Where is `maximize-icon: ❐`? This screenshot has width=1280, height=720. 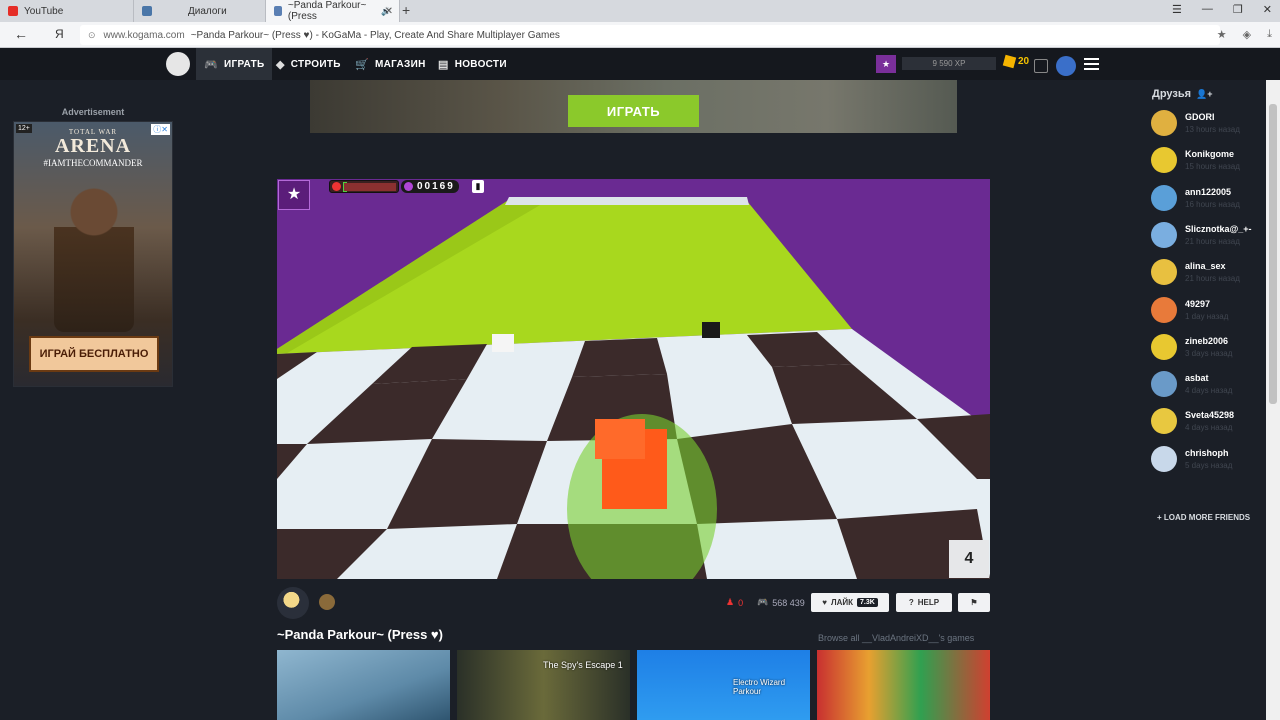 maximize-icon: ❐ is located at coordinates (1238, 9).